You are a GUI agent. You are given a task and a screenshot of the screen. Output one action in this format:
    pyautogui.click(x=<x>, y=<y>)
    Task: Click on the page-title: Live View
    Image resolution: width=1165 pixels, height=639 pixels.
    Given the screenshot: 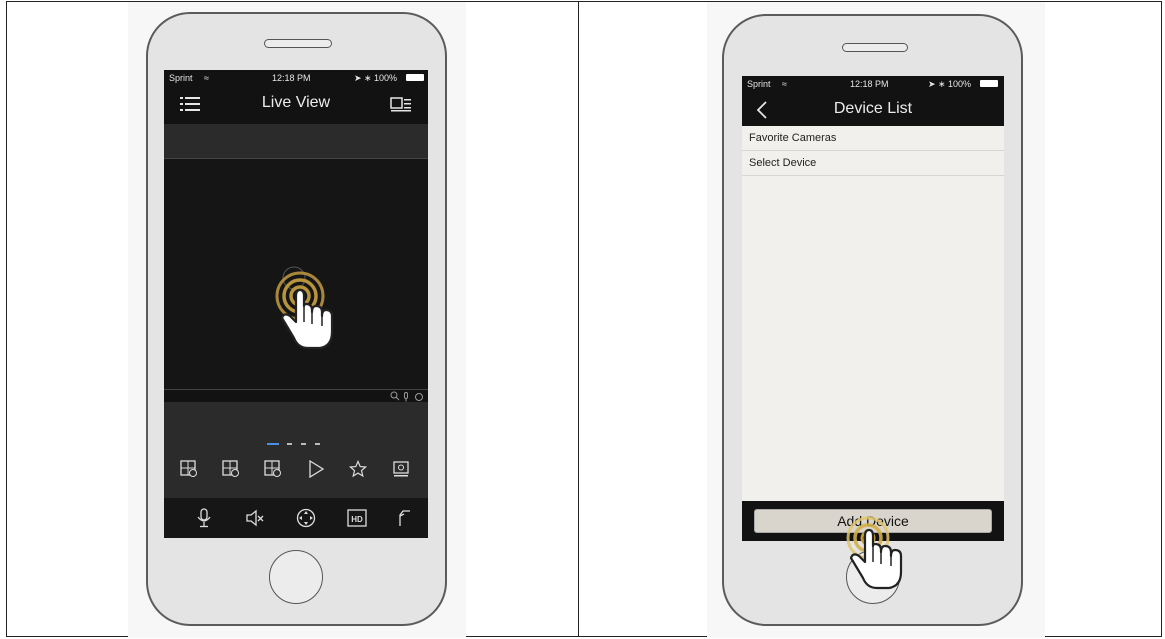 What is the action you would take?
    pyautogui.click(x=296, y=102)
    